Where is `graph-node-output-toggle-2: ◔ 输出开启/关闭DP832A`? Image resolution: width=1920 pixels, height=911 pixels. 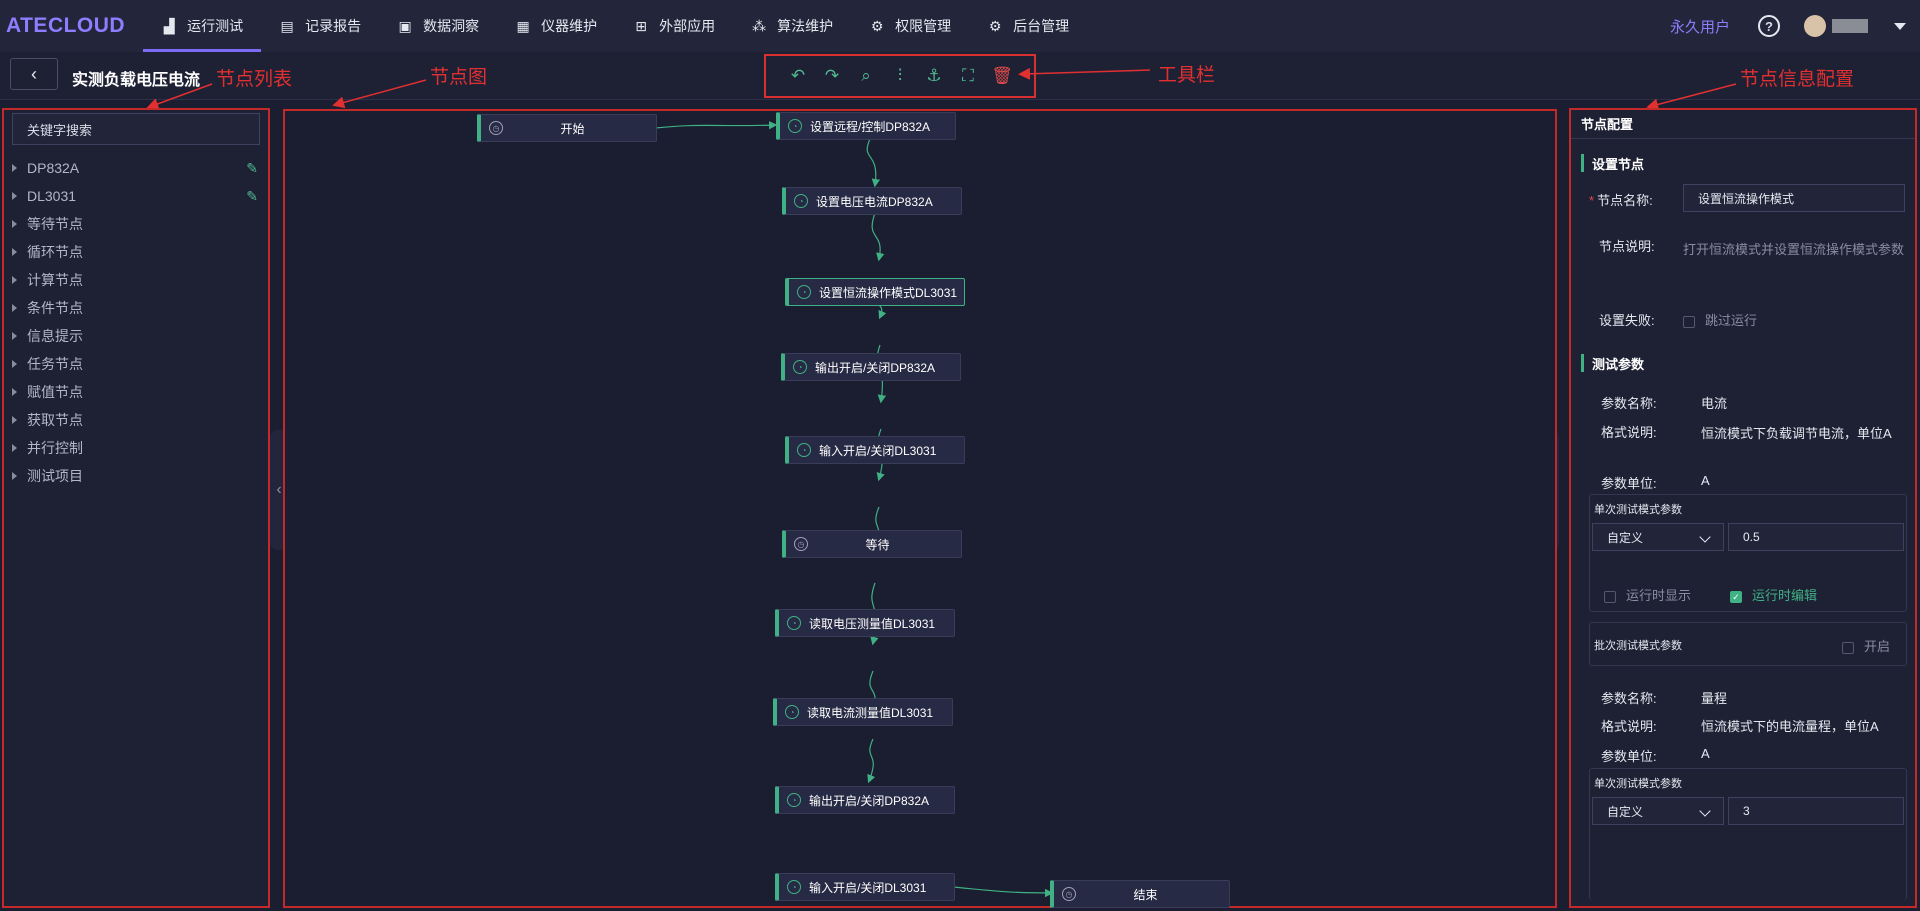
graph-node-output-toggle-2: ◔ 输出开启/关闭DP832A is located at coordinates (865, 800).